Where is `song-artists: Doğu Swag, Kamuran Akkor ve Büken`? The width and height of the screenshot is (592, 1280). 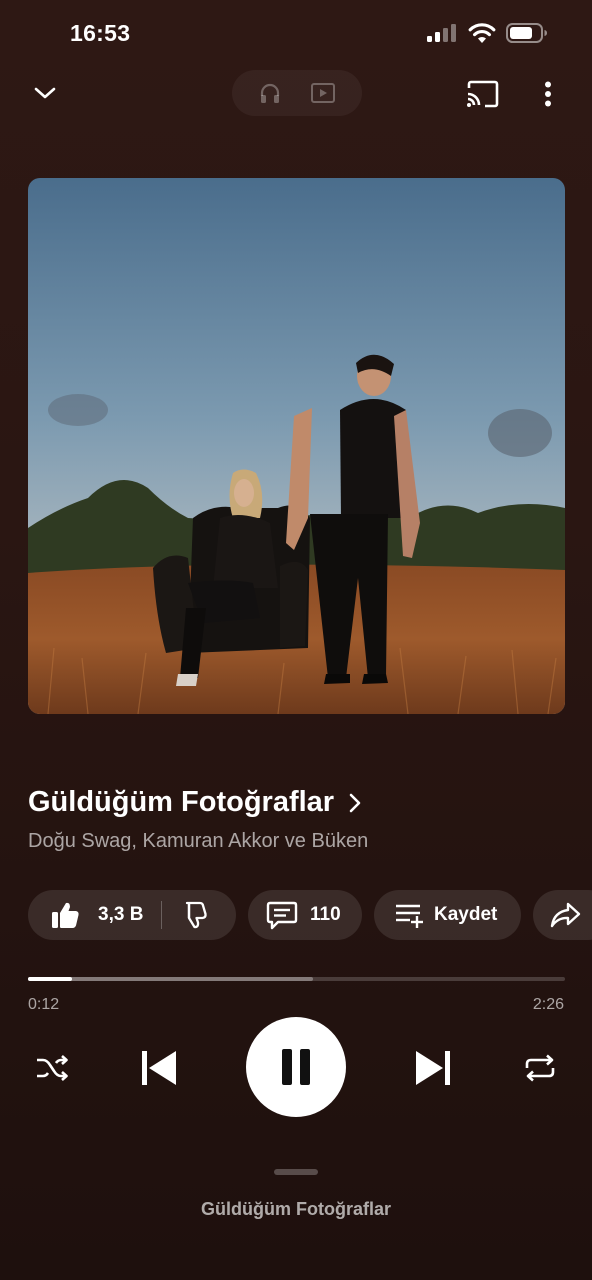 song-artists: Doğu Swag, Kamuran Akkor ve Büken is located at coordinates (198, 841).